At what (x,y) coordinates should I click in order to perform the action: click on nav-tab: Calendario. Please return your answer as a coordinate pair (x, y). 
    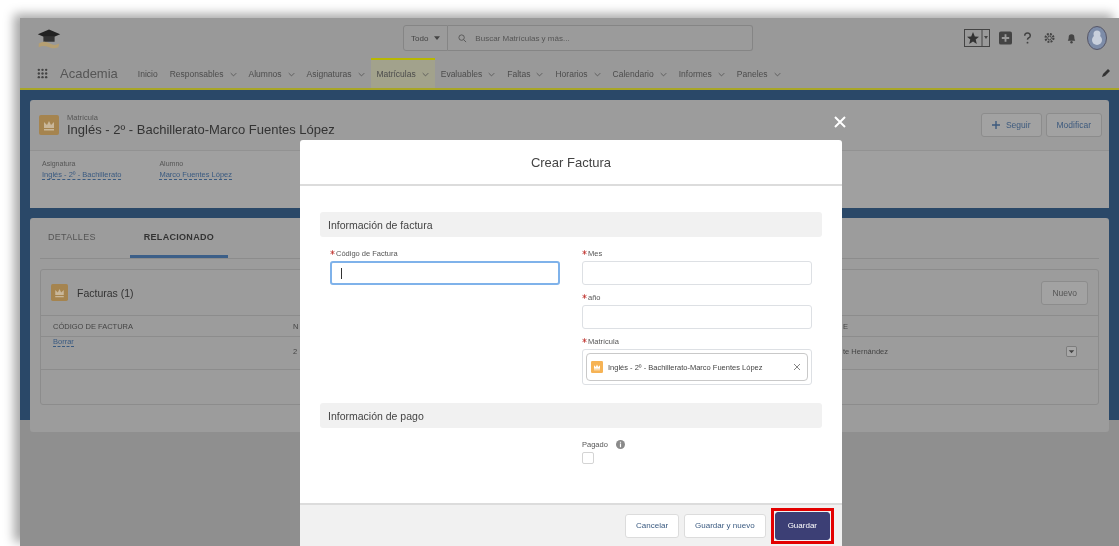
    Looking at the image, I should click on (633, 74).